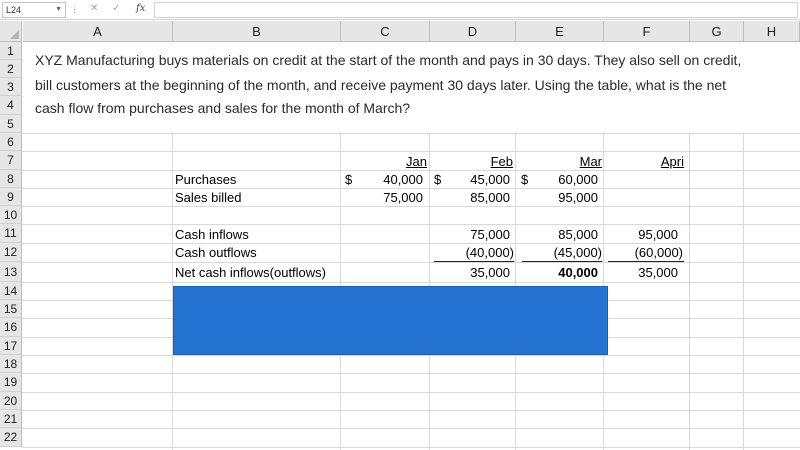 The image size is (800, 450). Describe the element at coordinates (11, 105) in the screenshot. I see `row-header: 4` at that location.